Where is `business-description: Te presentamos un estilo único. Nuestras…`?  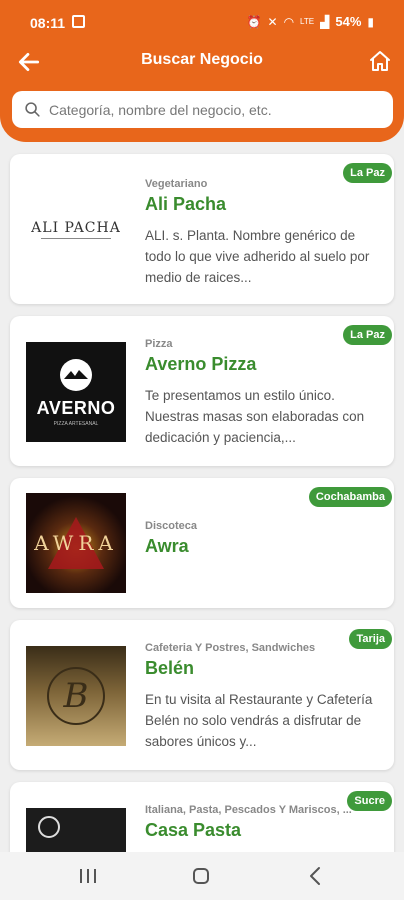
business-description: Te presentamos un estilo único. Nuestras… is located at coordinates (255, 416).